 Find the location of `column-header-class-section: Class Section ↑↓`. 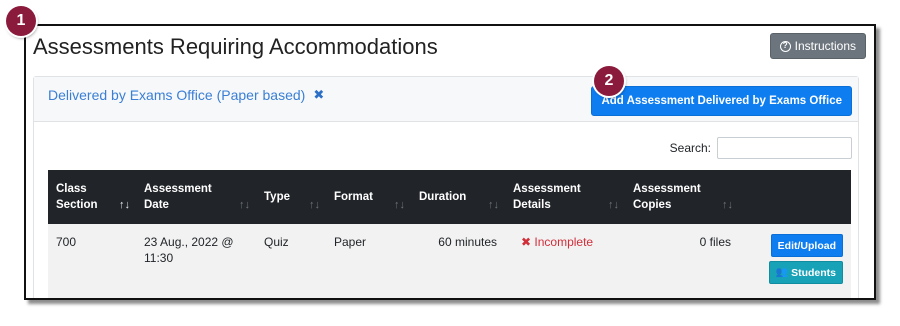

column-header-class-section: Class Section ↑↓ is located at coordinates (92, 197).